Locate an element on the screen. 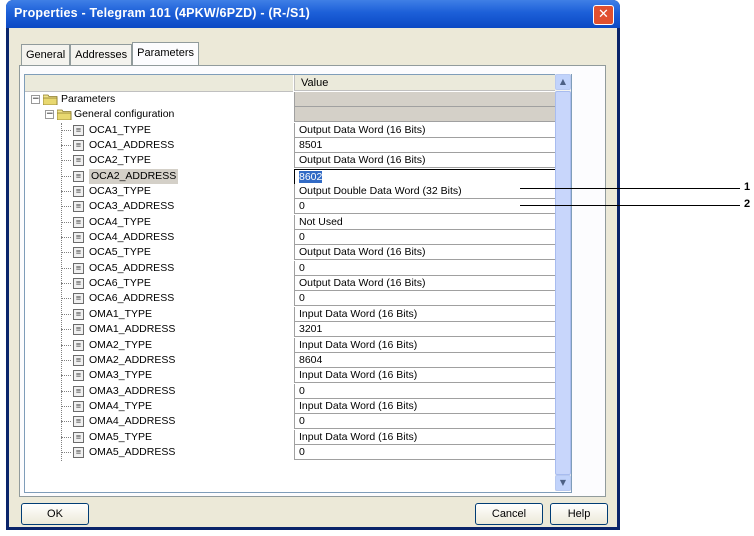 This screenshot has width=754, height=536. parameter-value: Output Double Data Word (32 Bits) is located at coordinates (429, 192).